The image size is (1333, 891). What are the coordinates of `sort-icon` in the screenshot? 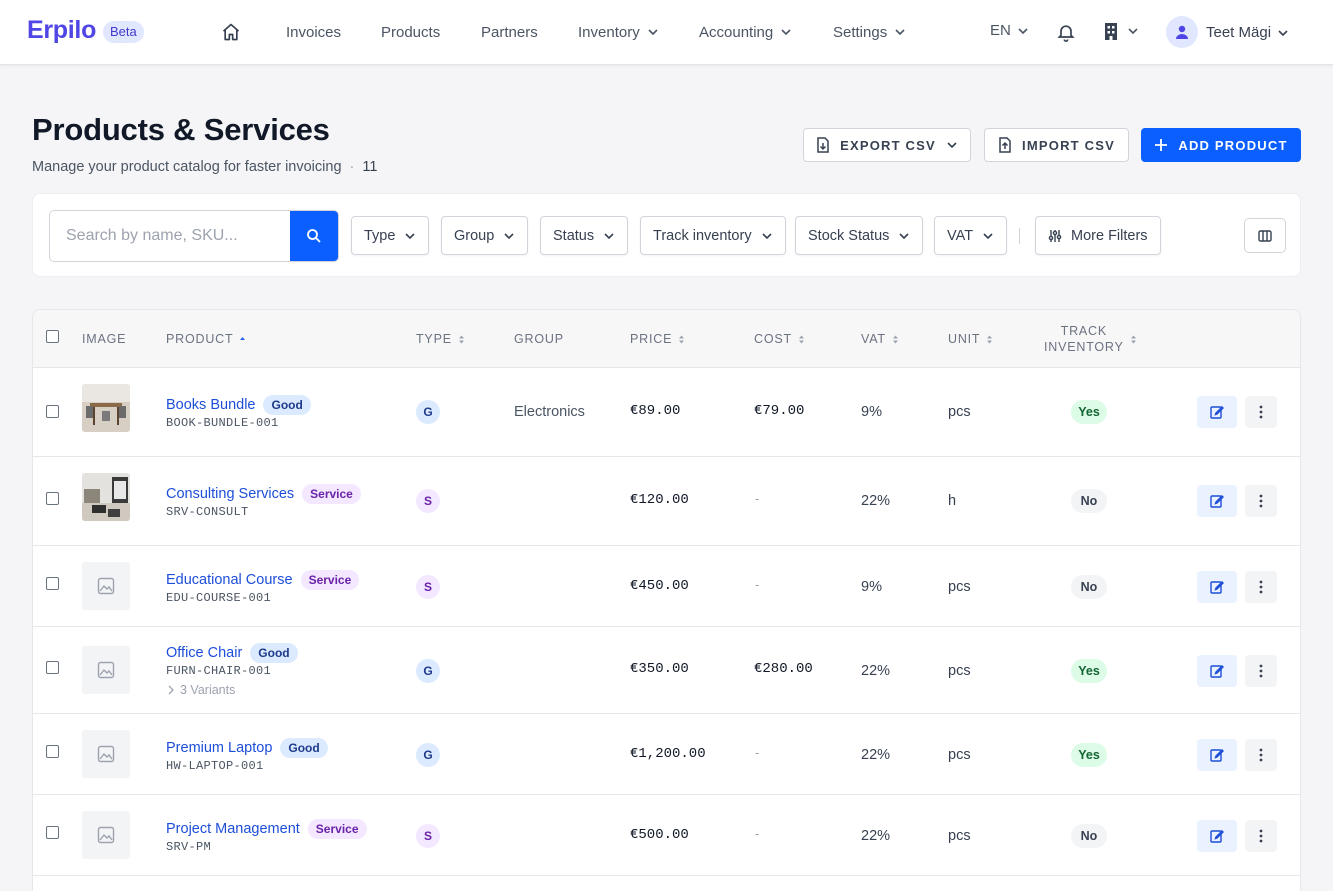 It's located at (990, 339).